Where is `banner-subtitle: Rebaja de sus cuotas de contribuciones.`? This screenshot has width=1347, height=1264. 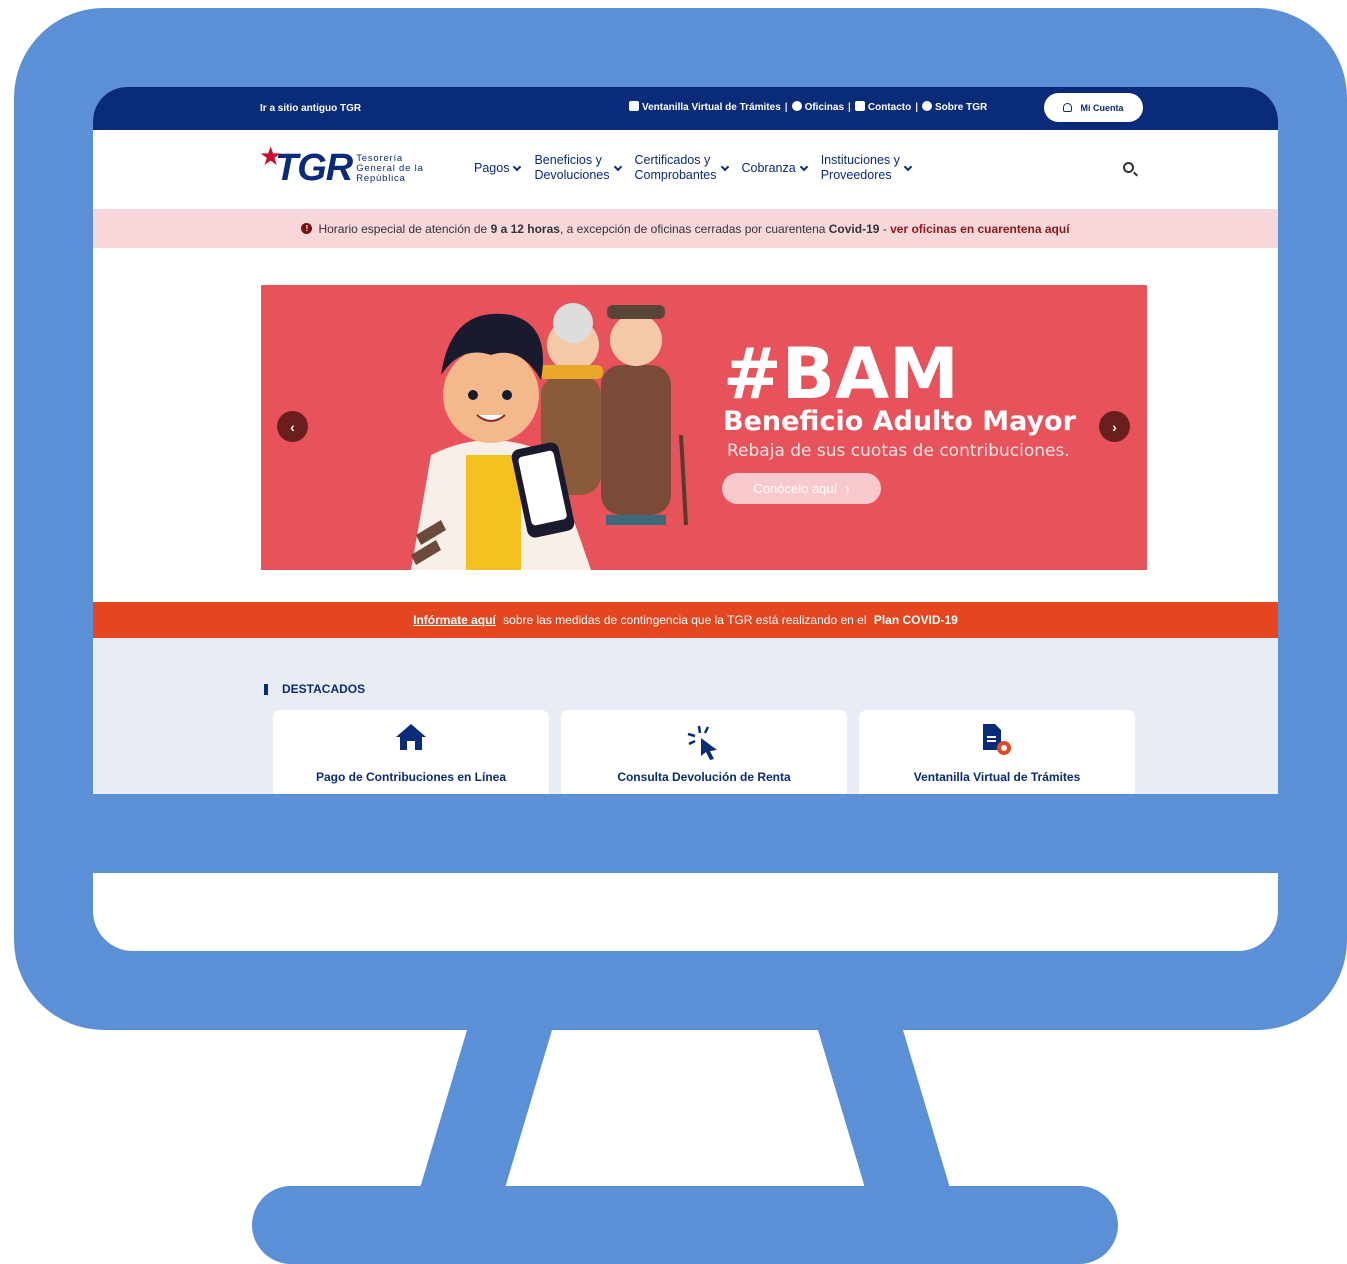
banner-subtitle: Rebaja de sus cuotas de contribuciones. is located at coordinates (898, 451).